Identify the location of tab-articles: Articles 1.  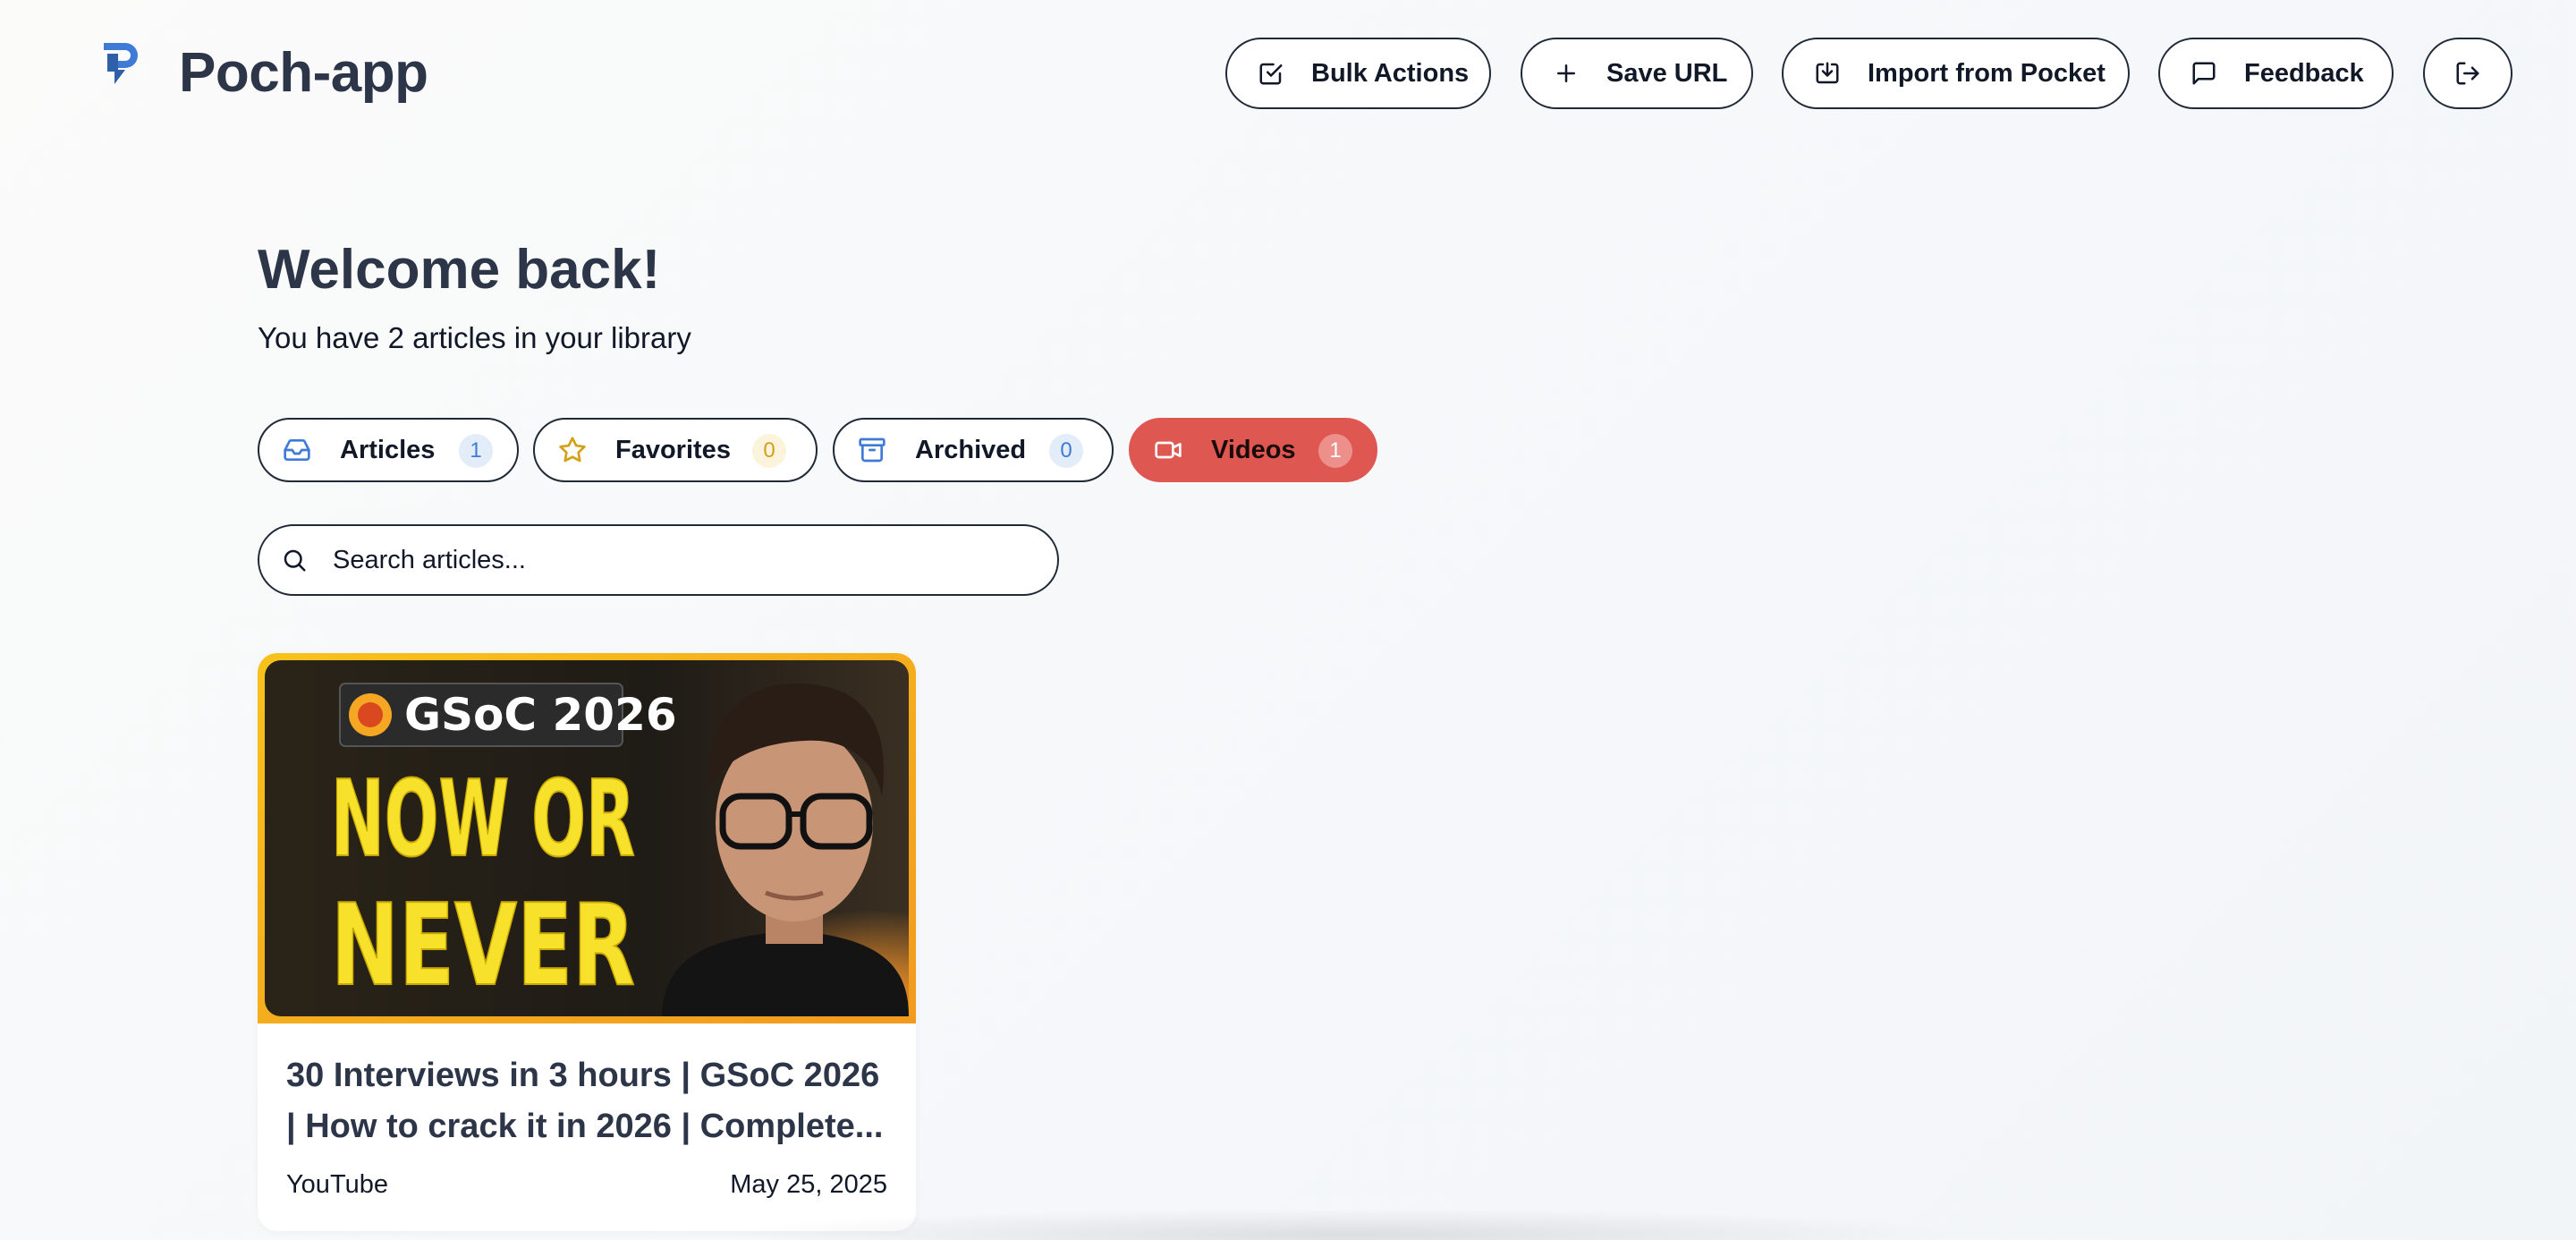
(388, 450).